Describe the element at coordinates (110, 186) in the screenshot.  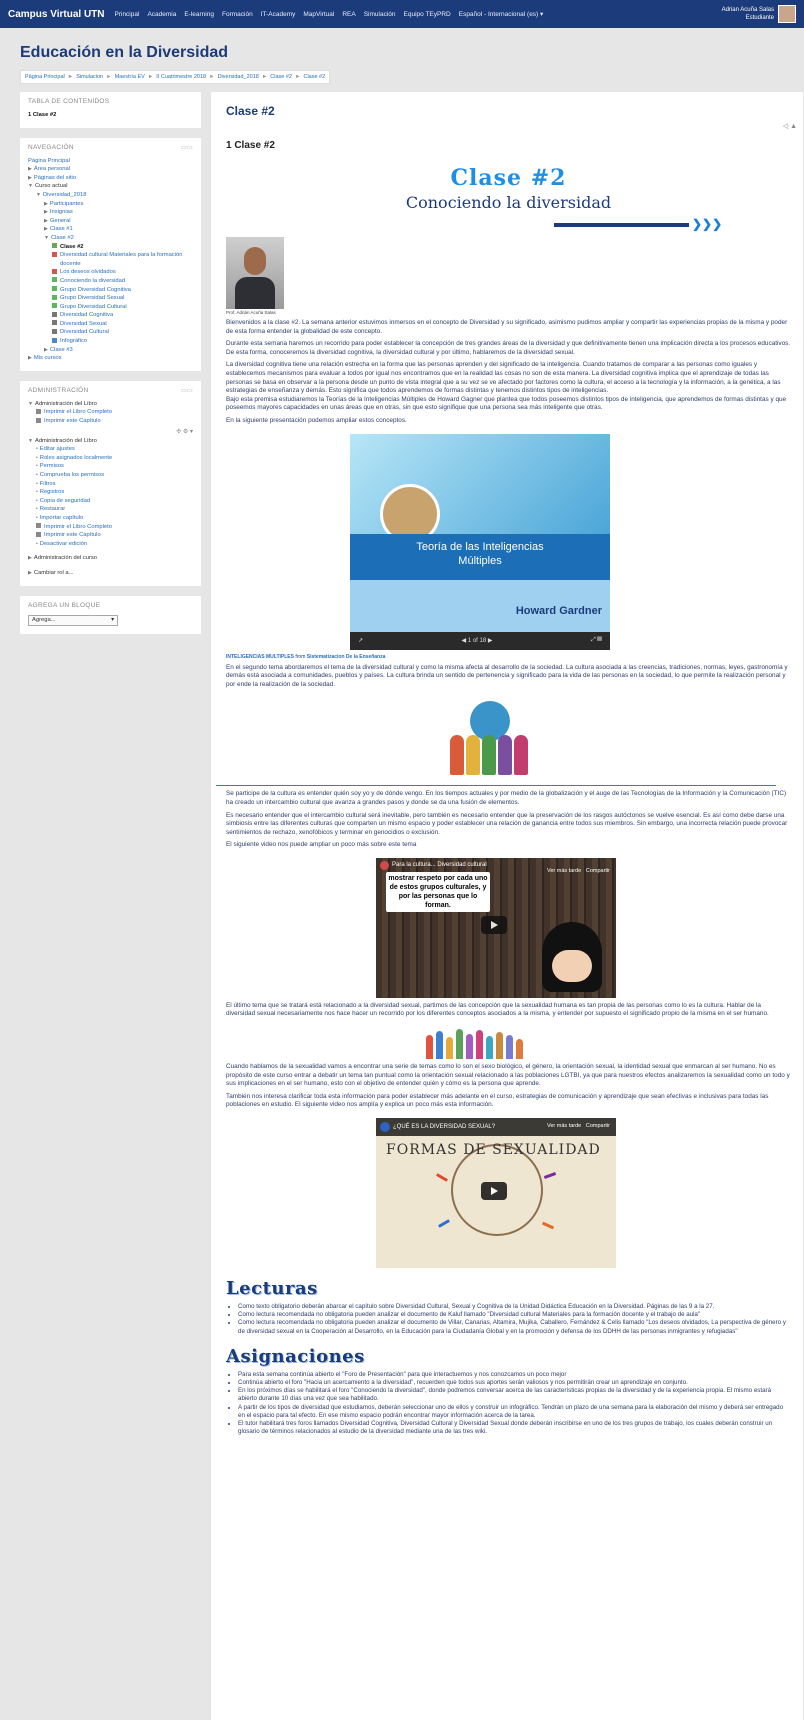
I see `tree-item: ▼ Curso actual` at that location.